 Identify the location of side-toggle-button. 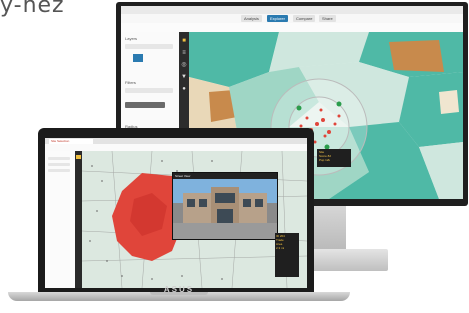
(138, 58).